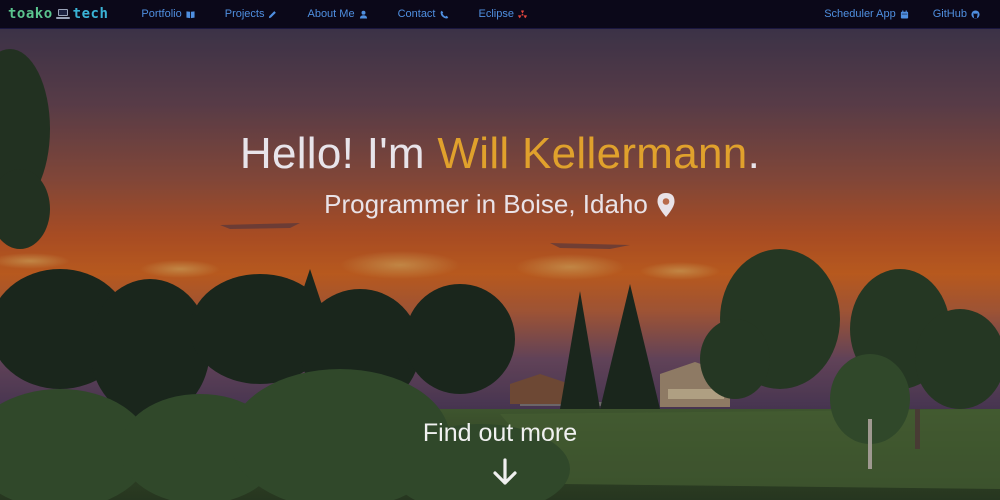  Describe the element at coordinates (331, 14) in the screenshot. I see `nav-link-label: About Me` at that location.